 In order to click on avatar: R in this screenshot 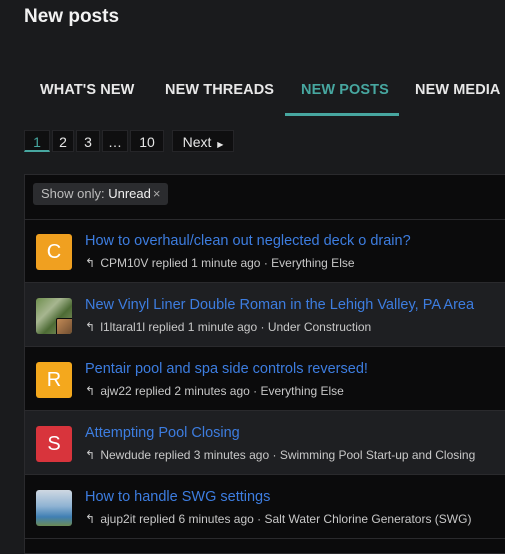, I will do `click(54, 380)`.